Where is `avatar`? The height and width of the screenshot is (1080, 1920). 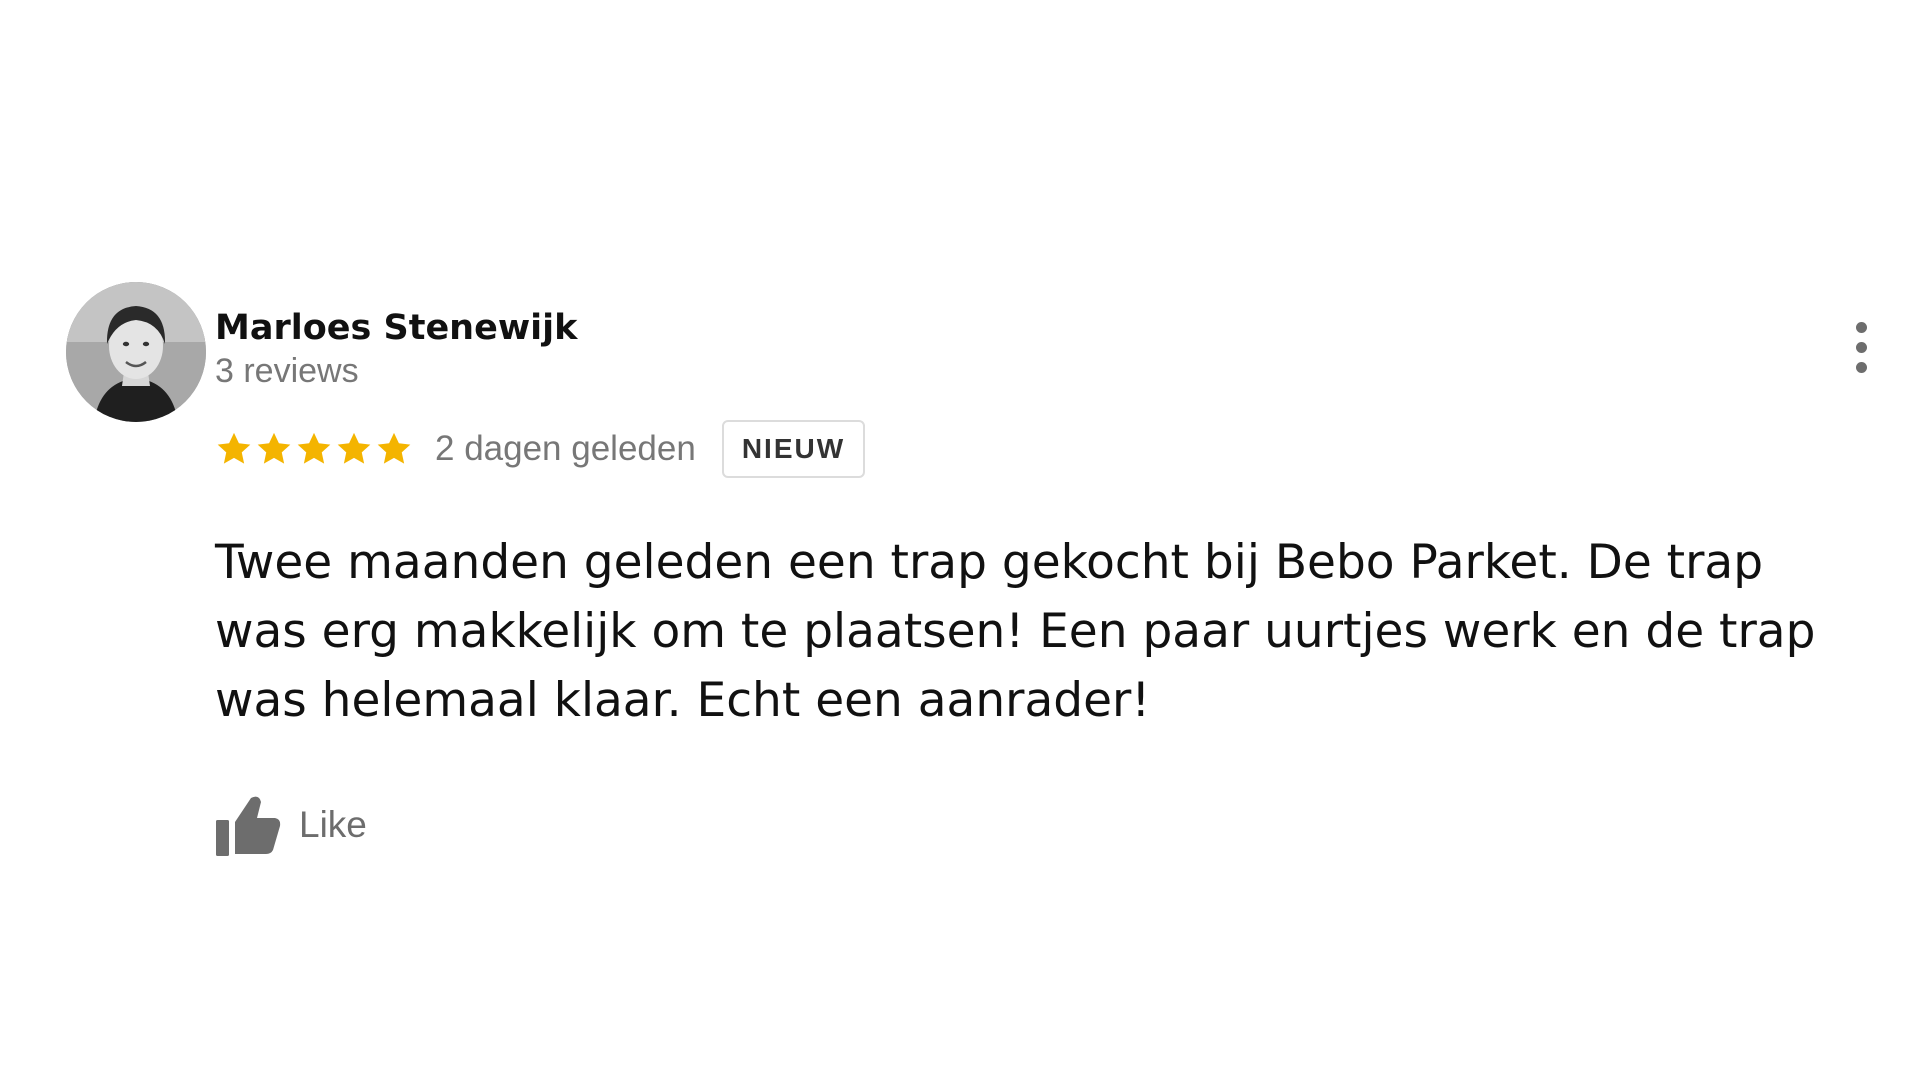 avatar is located at coordinates (136, 352).